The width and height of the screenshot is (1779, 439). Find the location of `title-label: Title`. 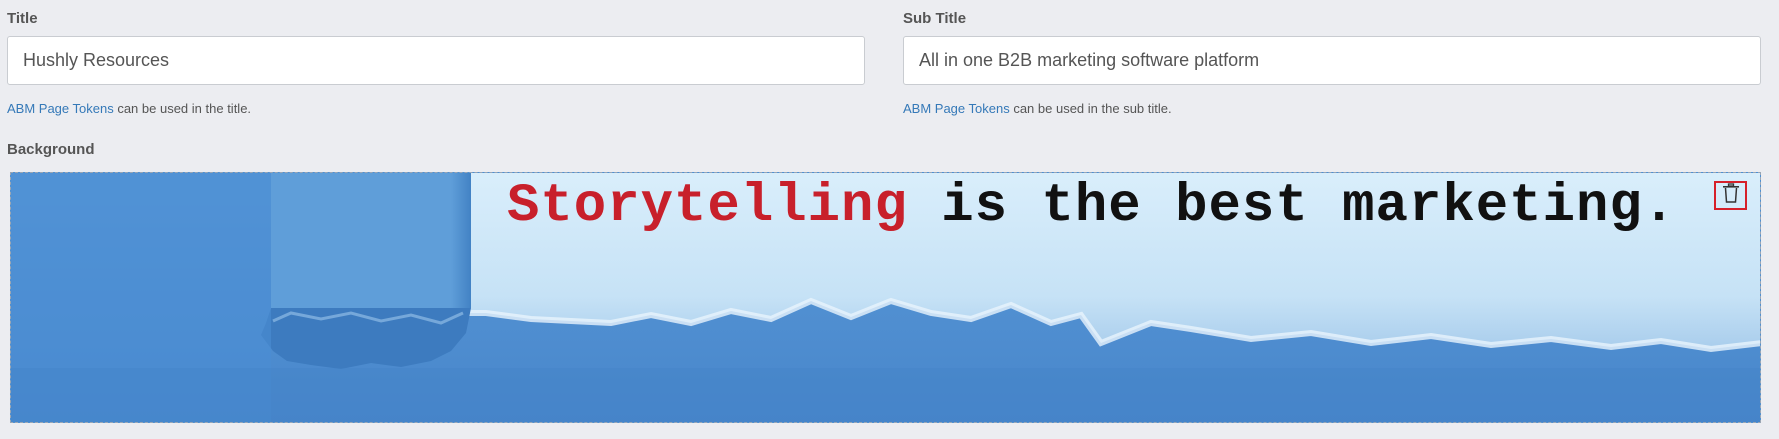

title-label: Title is located at coordinates (22, 18).